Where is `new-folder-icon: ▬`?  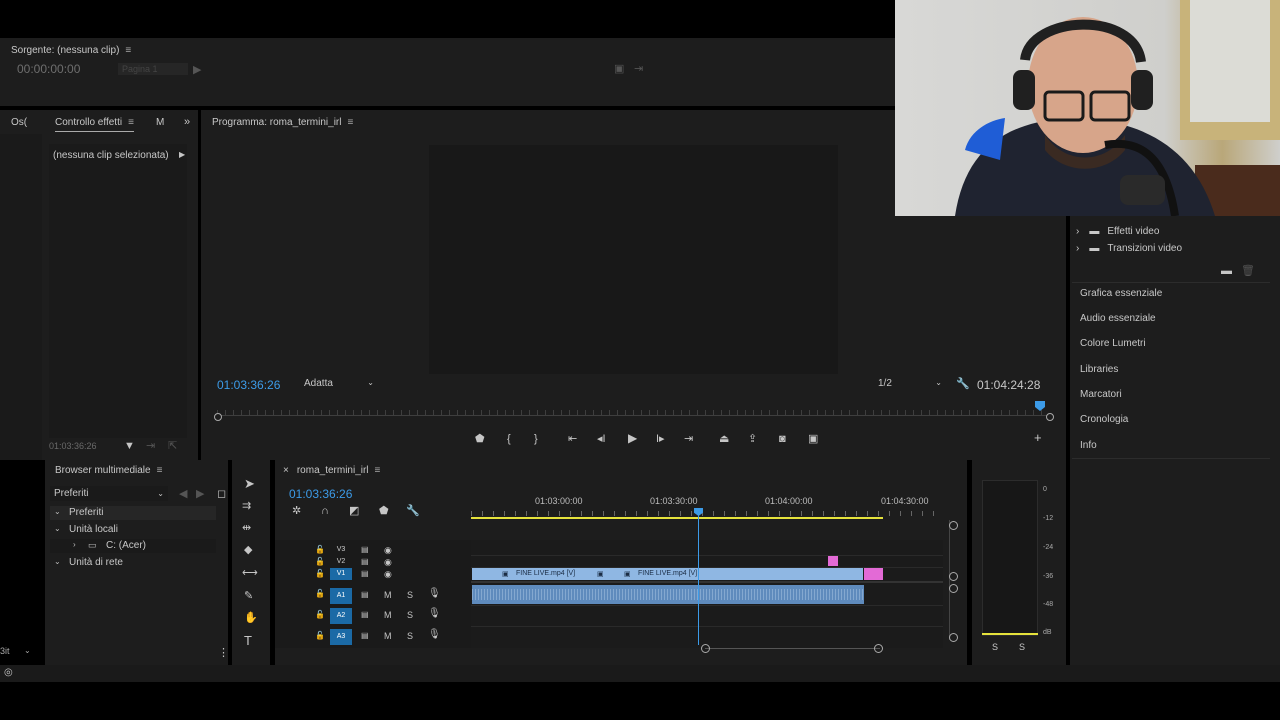
new-folder-icon: ▬ is located at coordinates (1226, 271).